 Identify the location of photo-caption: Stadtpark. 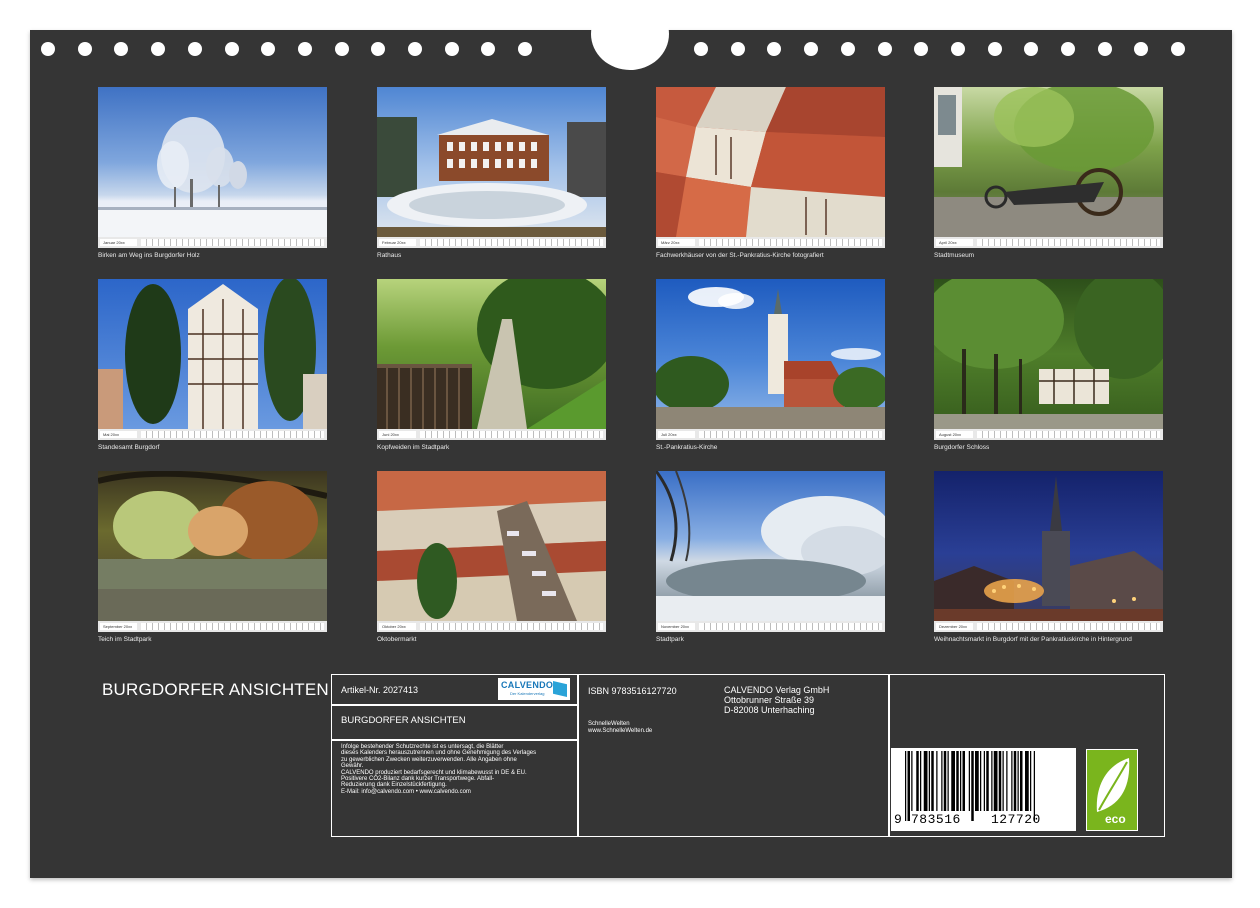
(670, 639).